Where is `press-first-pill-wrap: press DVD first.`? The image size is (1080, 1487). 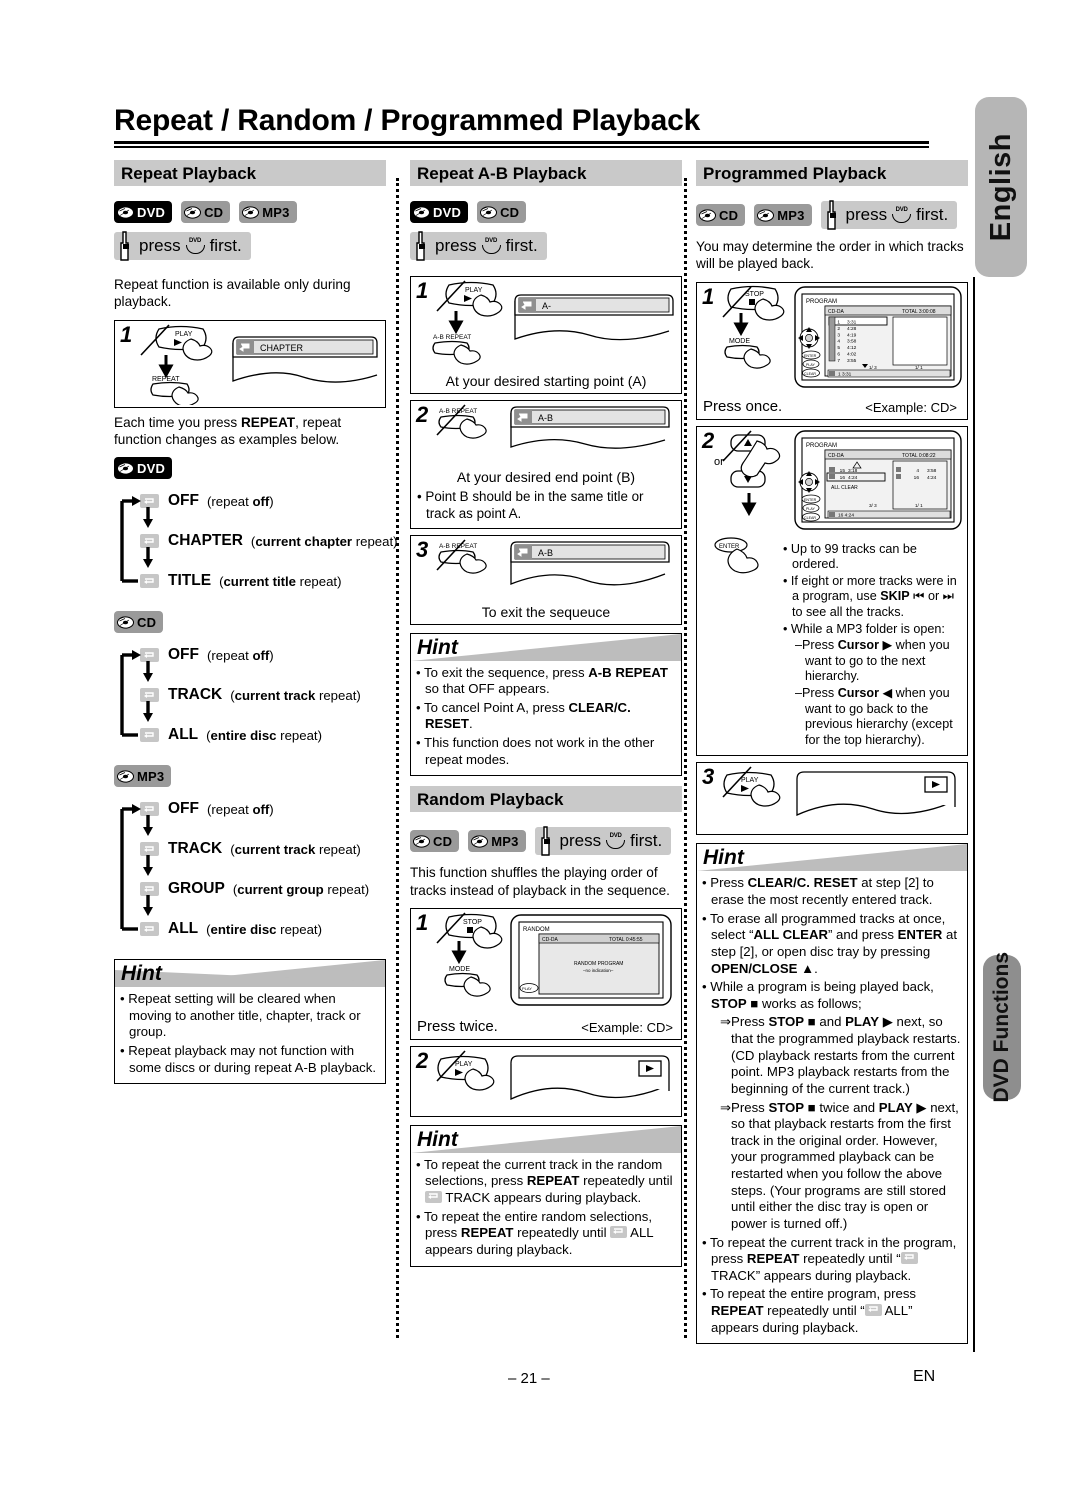
press-first-pill-wrap: press DVD first. is located at coordinates (546, 248).